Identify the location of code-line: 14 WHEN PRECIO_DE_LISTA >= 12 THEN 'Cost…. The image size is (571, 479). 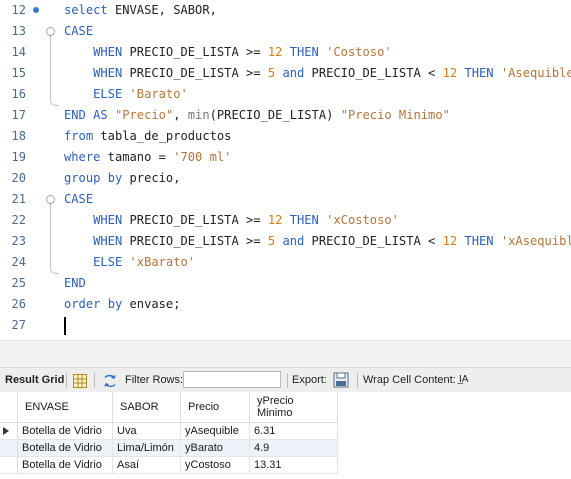
(285, 52).